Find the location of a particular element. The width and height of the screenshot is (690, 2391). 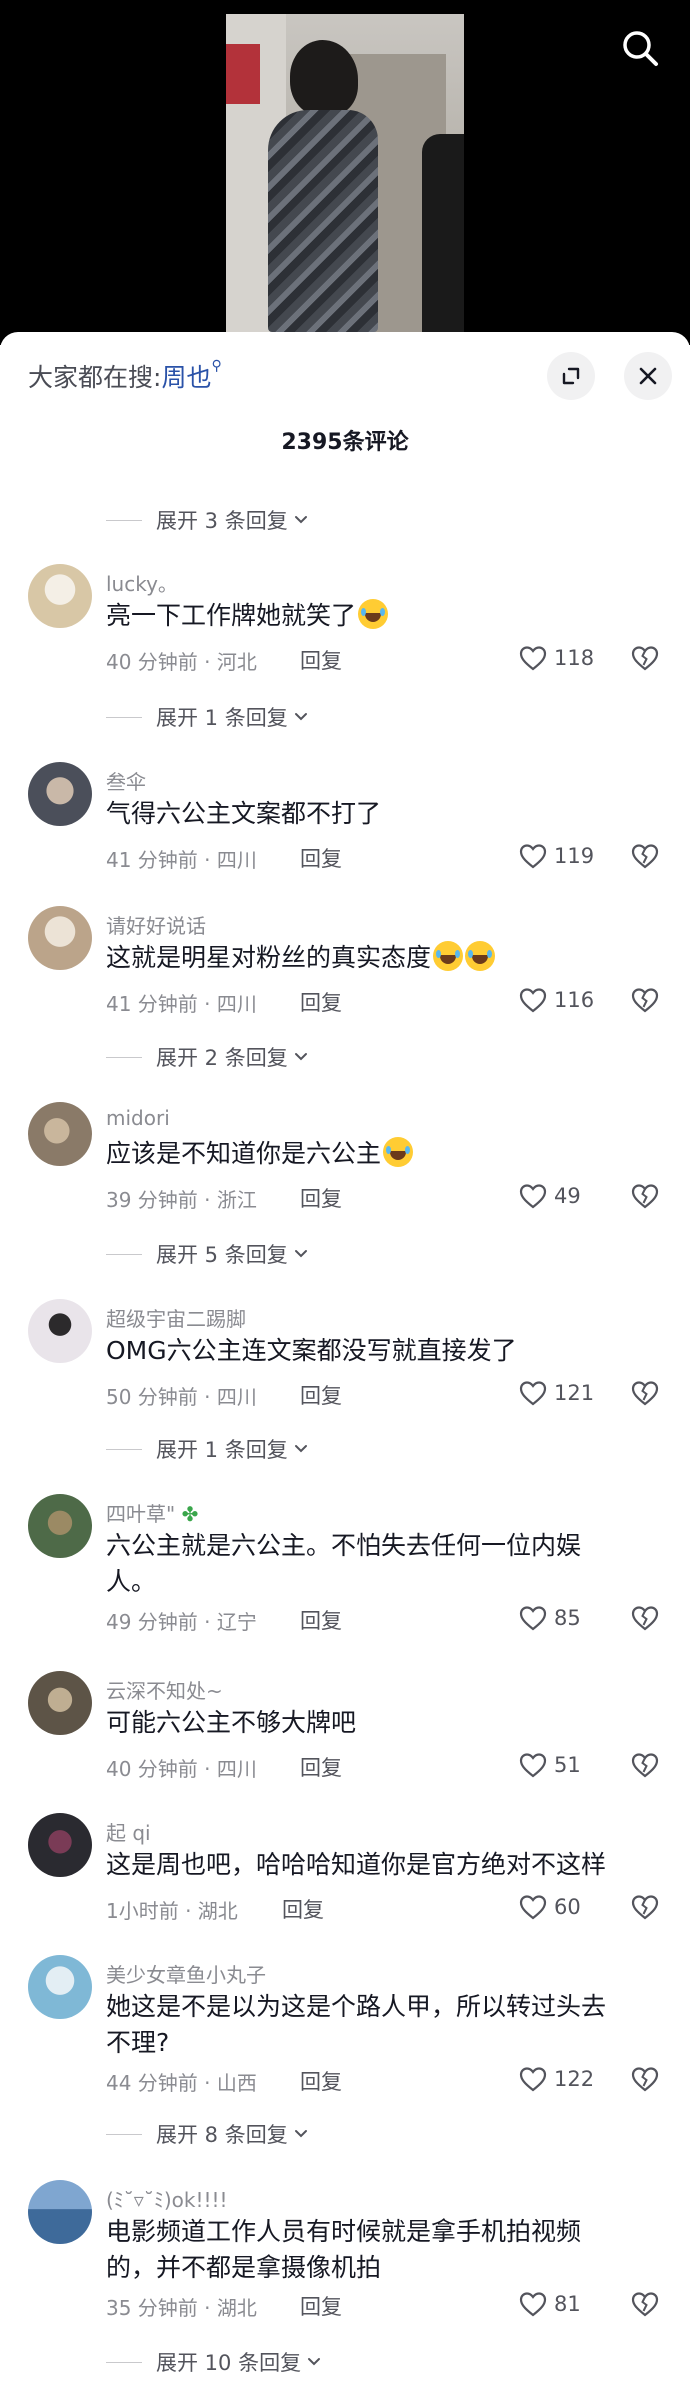

comment-username: 请好好说话 is located at coordinates (156, 924).